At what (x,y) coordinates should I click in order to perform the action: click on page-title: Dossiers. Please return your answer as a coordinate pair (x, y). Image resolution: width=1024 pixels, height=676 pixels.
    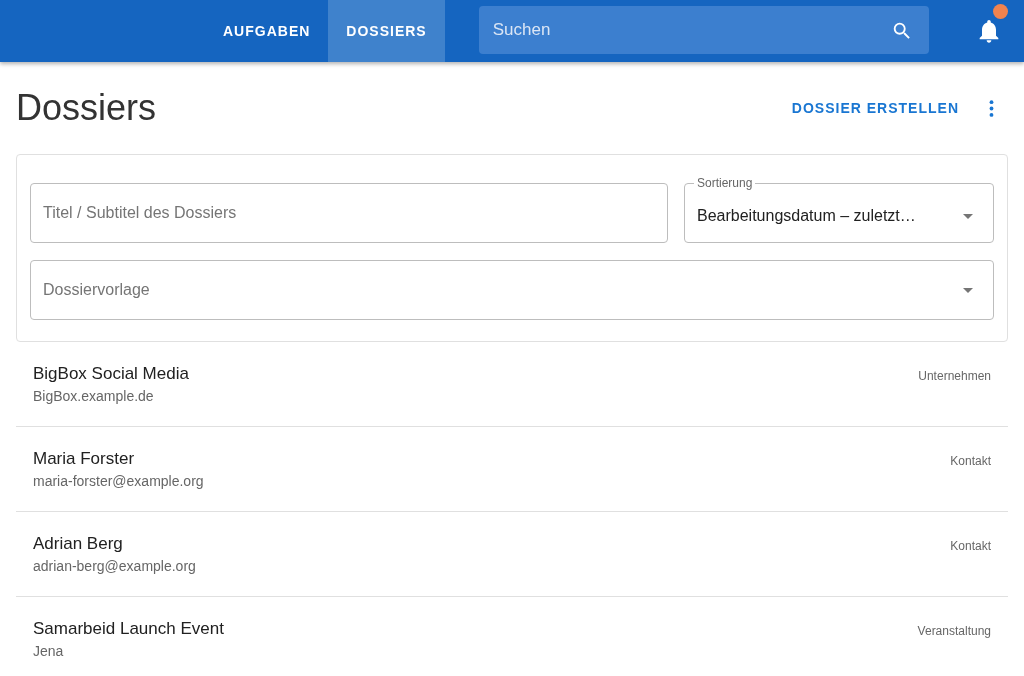
    Looking at the image, I should click on (87, 108).